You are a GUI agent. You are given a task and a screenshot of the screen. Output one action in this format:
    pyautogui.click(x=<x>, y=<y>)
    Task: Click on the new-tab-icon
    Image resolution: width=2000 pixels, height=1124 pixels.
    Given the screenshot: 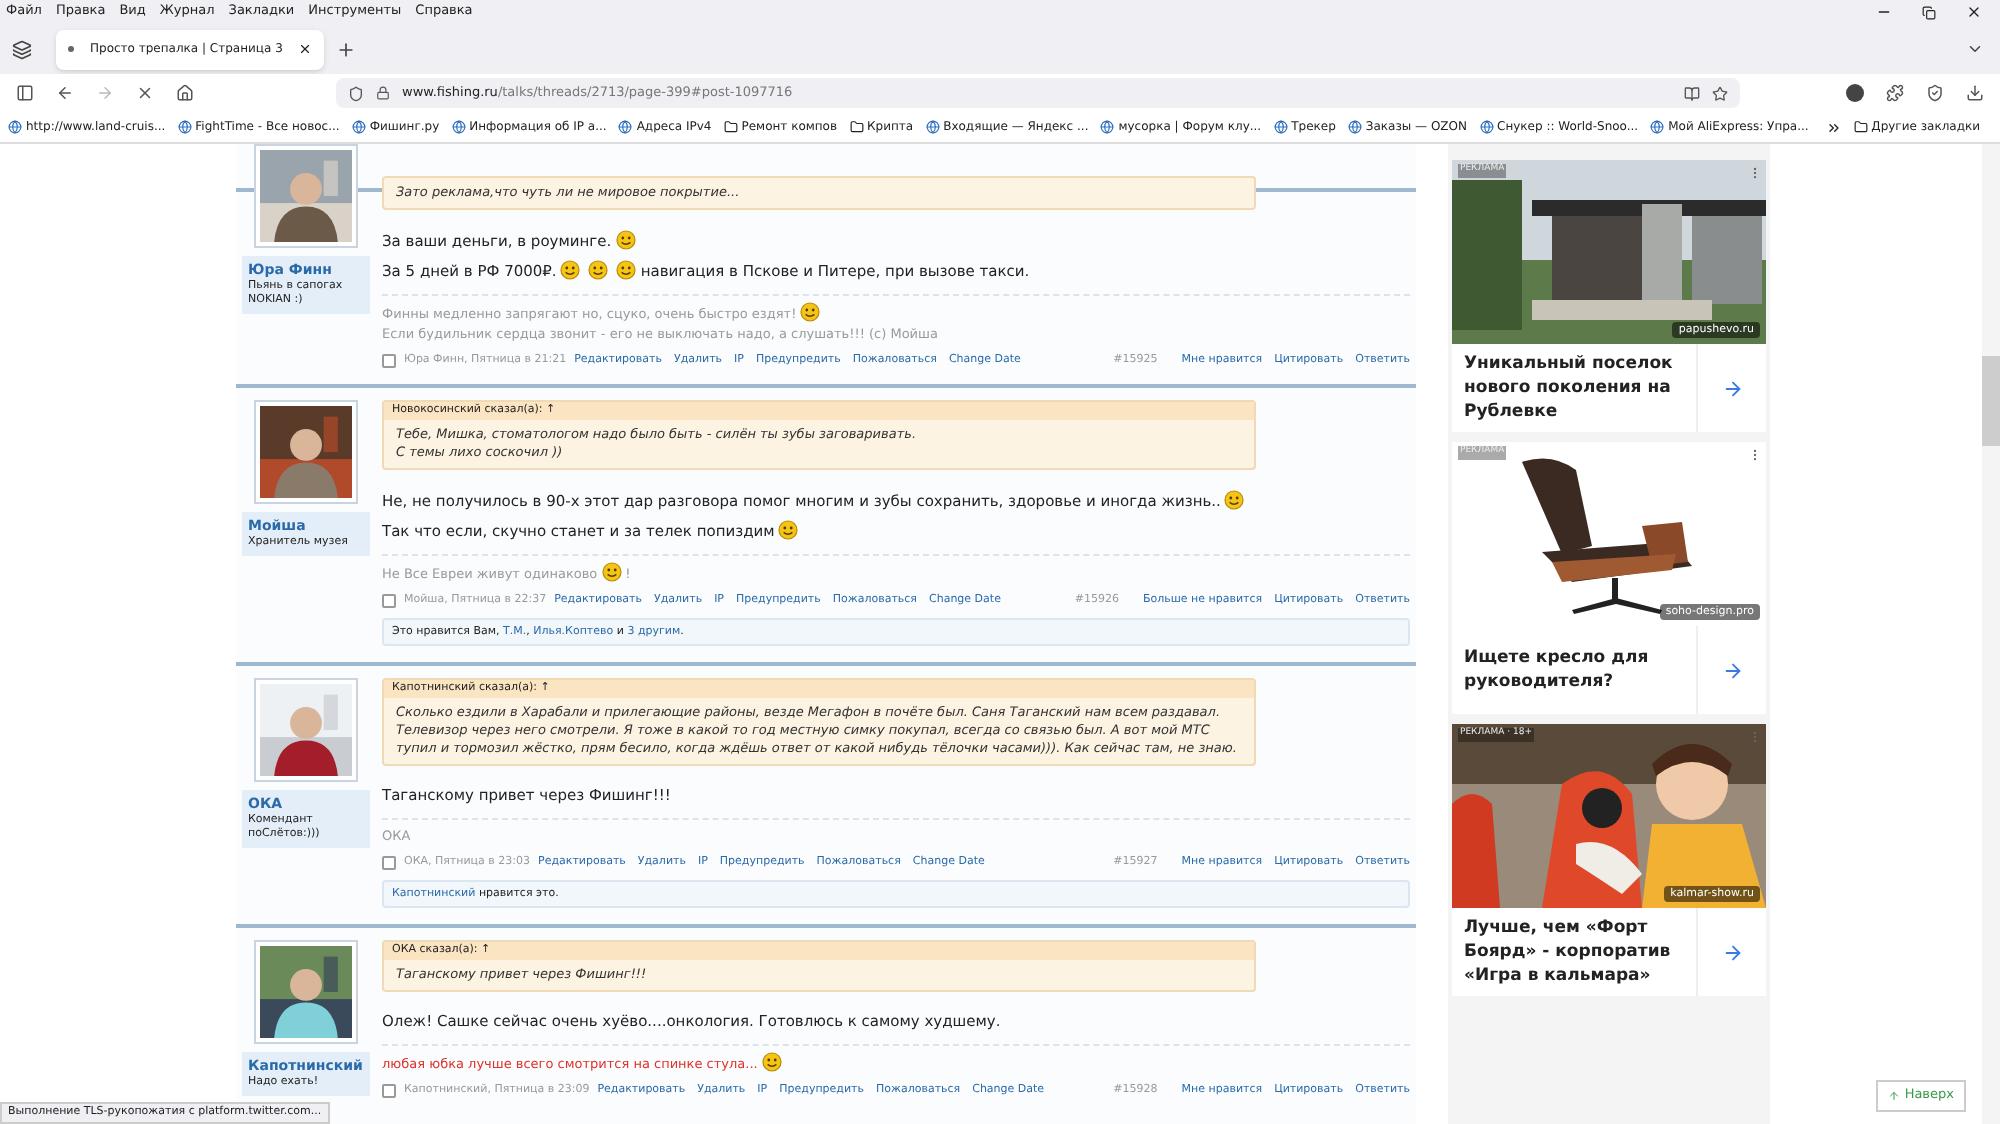 What is the action you would take?
    pyautogui.click(x=346, y=49)
    